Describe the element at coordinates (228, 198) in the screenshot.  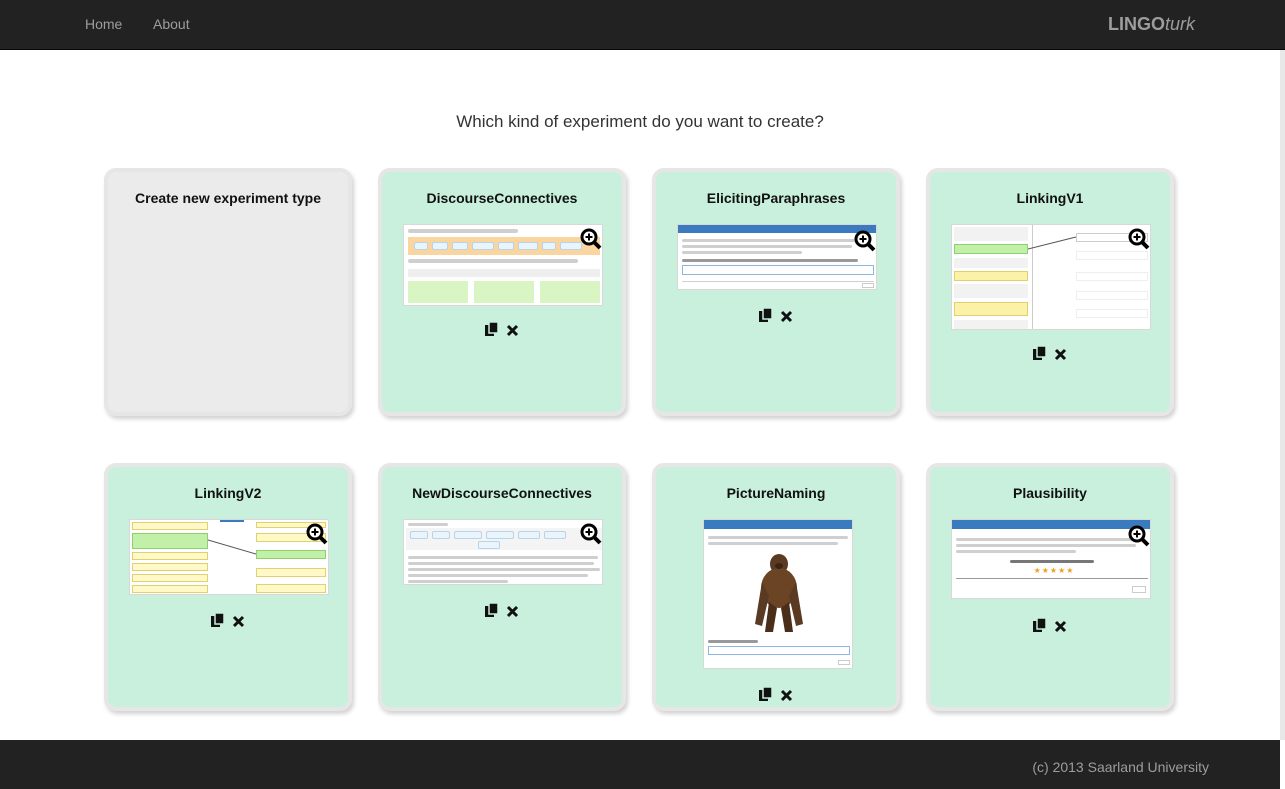
I see `card-title: Create new experiment type` at that location.